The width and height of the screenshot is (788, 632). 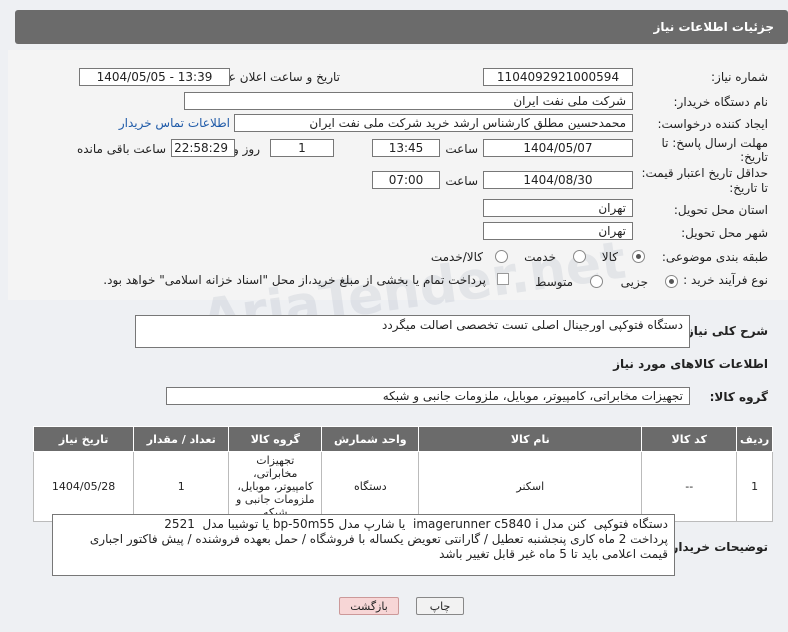 I want to click on cell-row: 1, so click(x=754, y=486).